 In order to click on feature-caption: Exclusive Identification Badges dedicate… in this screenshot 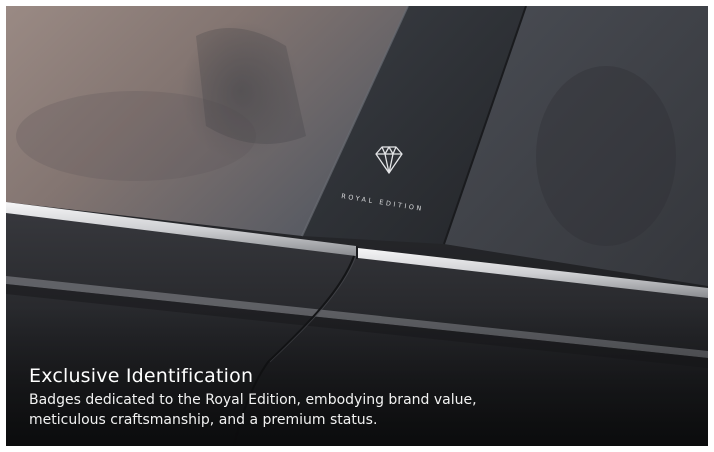, I will do `click(349, 396)`.